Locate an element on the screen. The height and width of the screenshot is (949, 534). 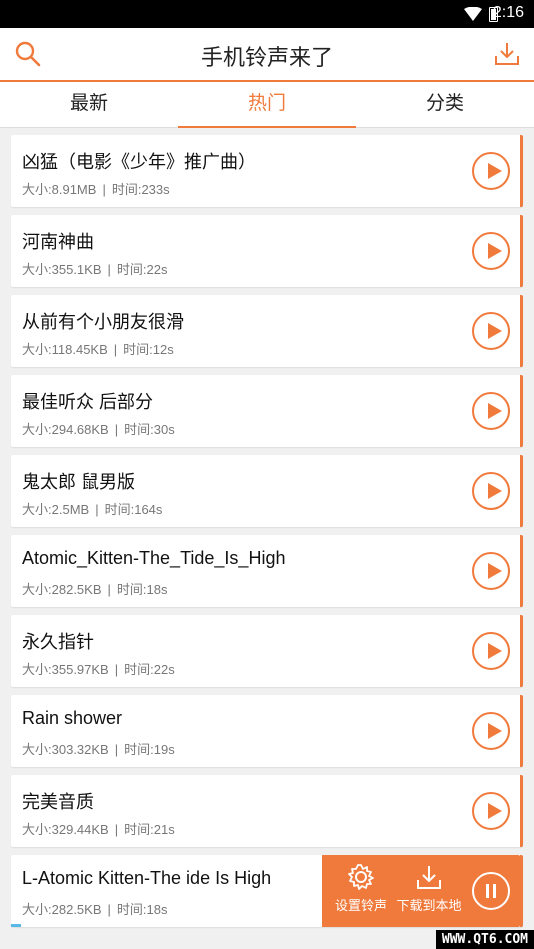
ringtone-size: 355.1KB is located at coordinates (76, 269).